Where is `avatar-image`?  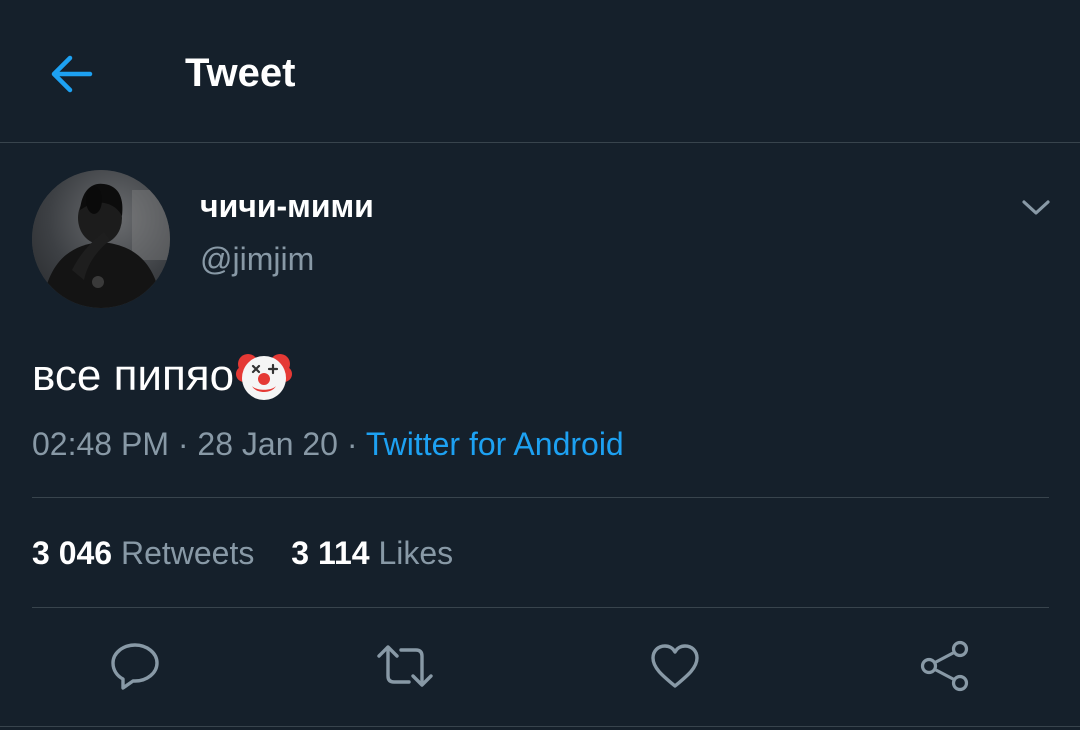
avatar-image is located at coordinates (101, 239).